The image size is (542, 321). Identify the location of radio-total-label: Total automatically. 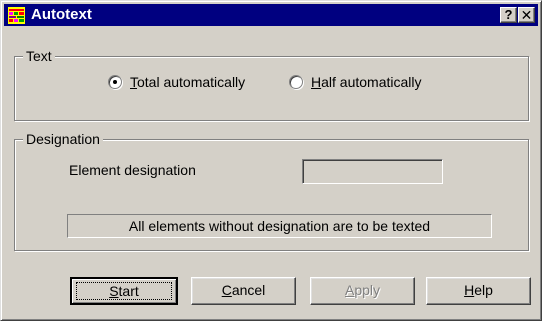
(188, 82).